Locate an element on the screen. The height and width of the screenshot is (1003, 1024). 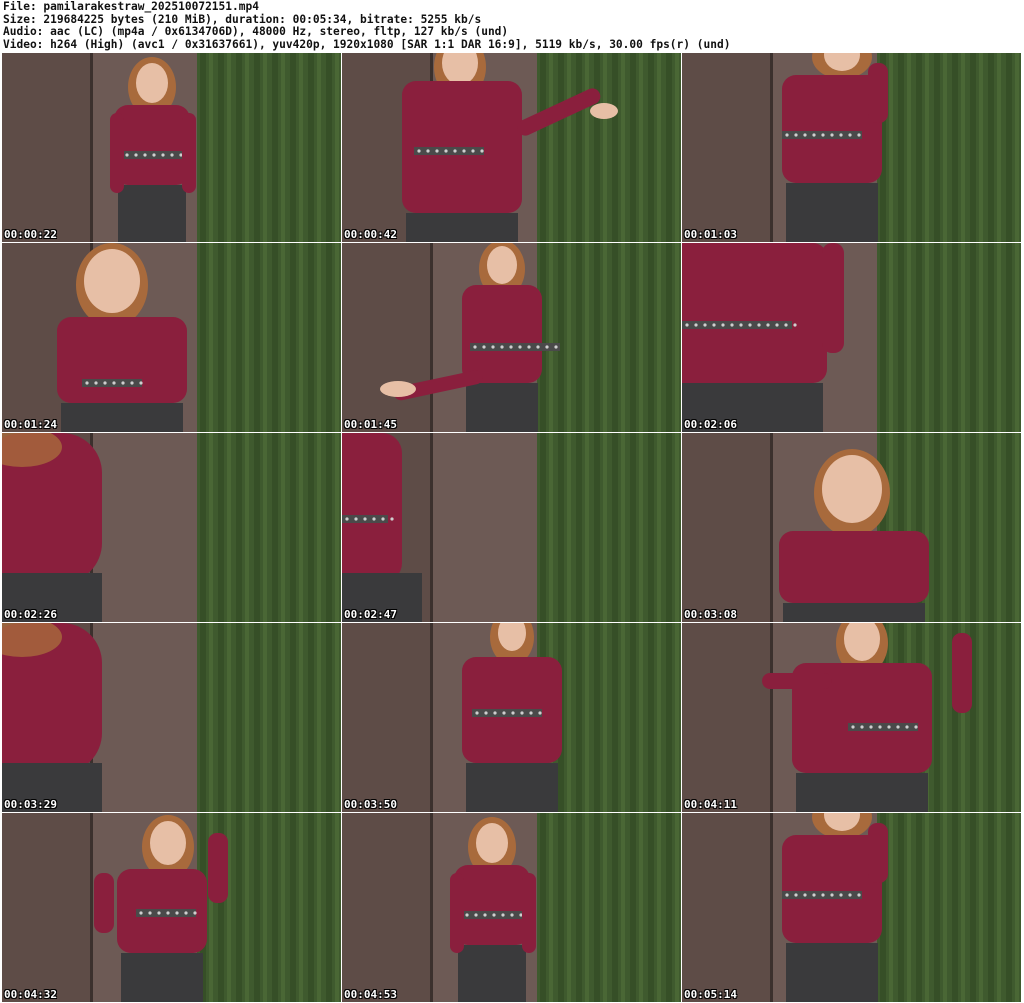
video-thumbnail: 00:02:47 is located at coordinates (511, 527).